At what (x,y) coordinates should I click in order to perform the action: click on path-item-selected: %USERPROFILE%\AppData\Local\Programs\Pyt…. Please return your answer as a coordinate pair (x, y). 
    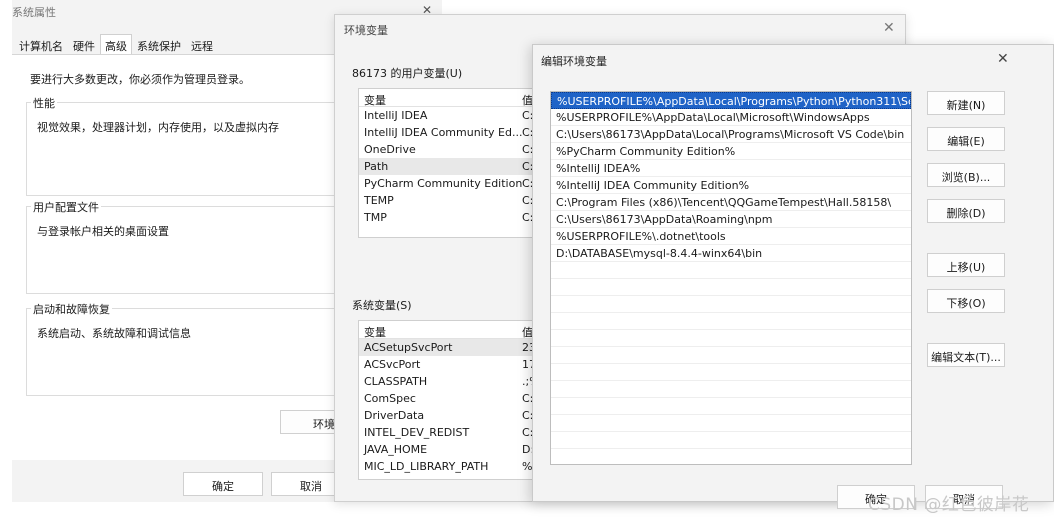
    Looking at the image, I should click on (731, 100).